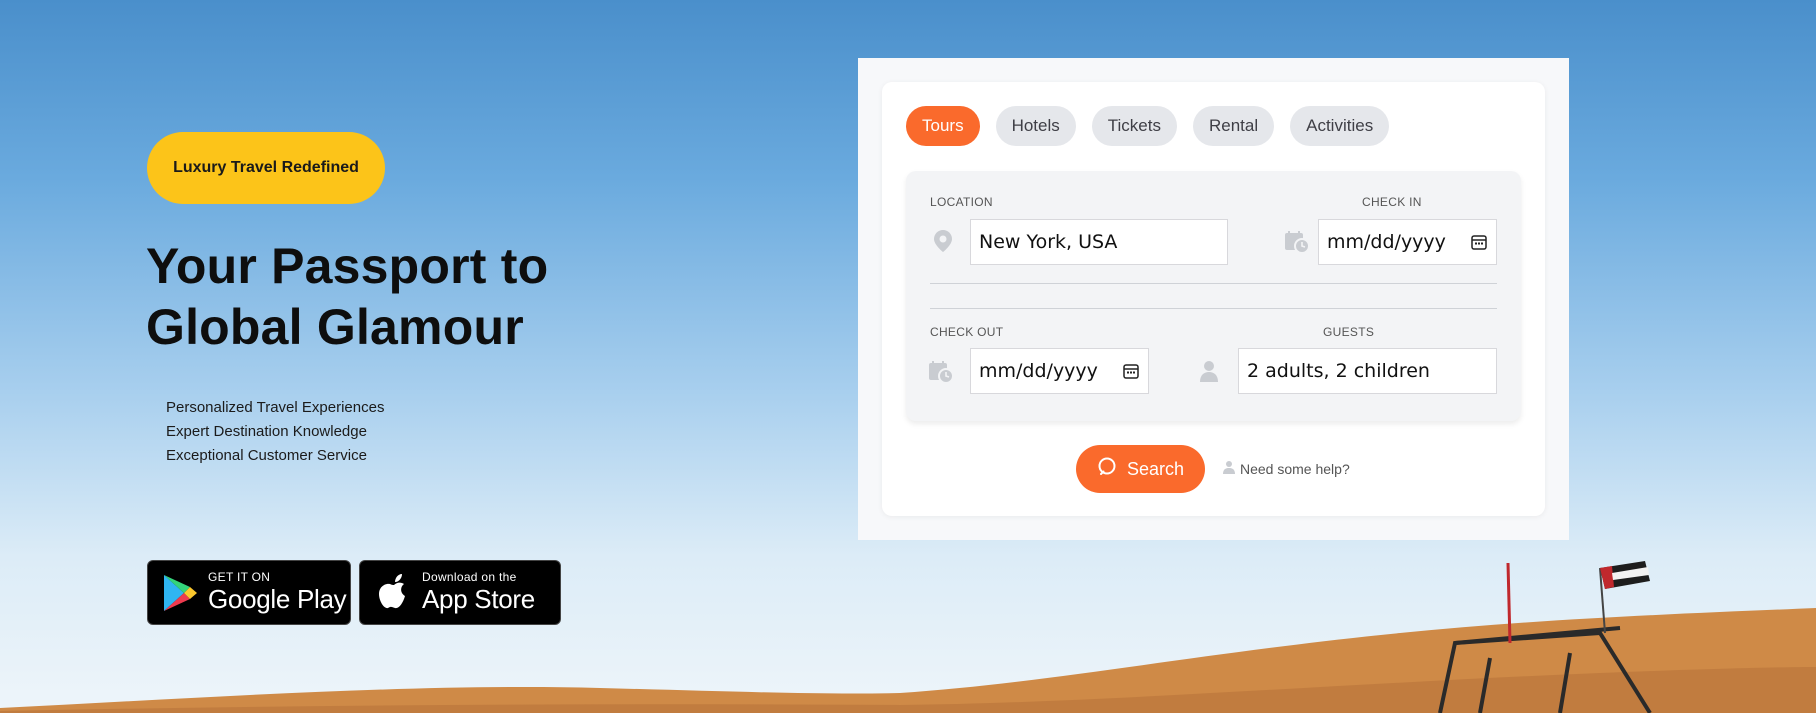  What do you see at coordinates (347, 297) in the screenshot?
I see `hero-headline: Your Passport to Global Glamour` at bounding box center [347, 297].